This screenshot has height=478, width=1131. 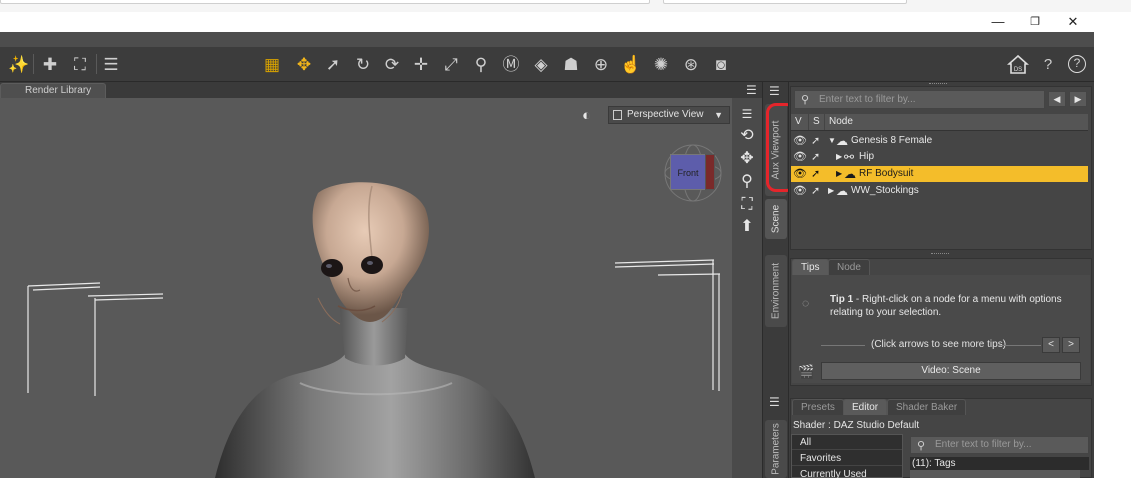 What do you see at coordinates (810, 267) in the screenshot?
I see `tab-tips: Tips` at bounding box center [810, 267].